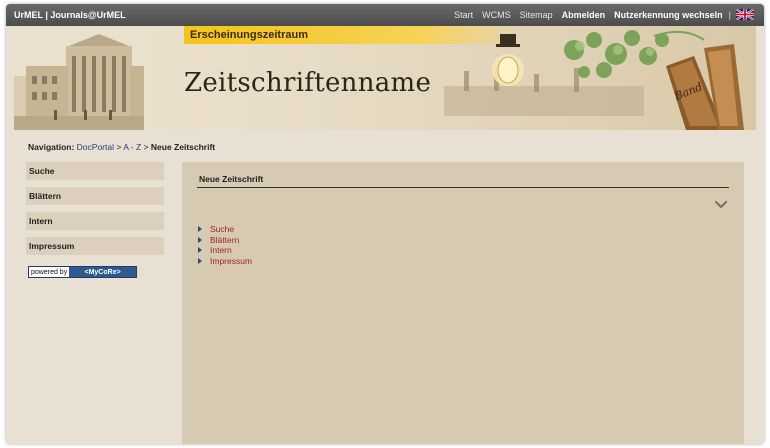  What do you see at coordinates (95, 171) in the screenshot?
I see `sidebar-item-suche: Suche` at bounding box center [95, 171].